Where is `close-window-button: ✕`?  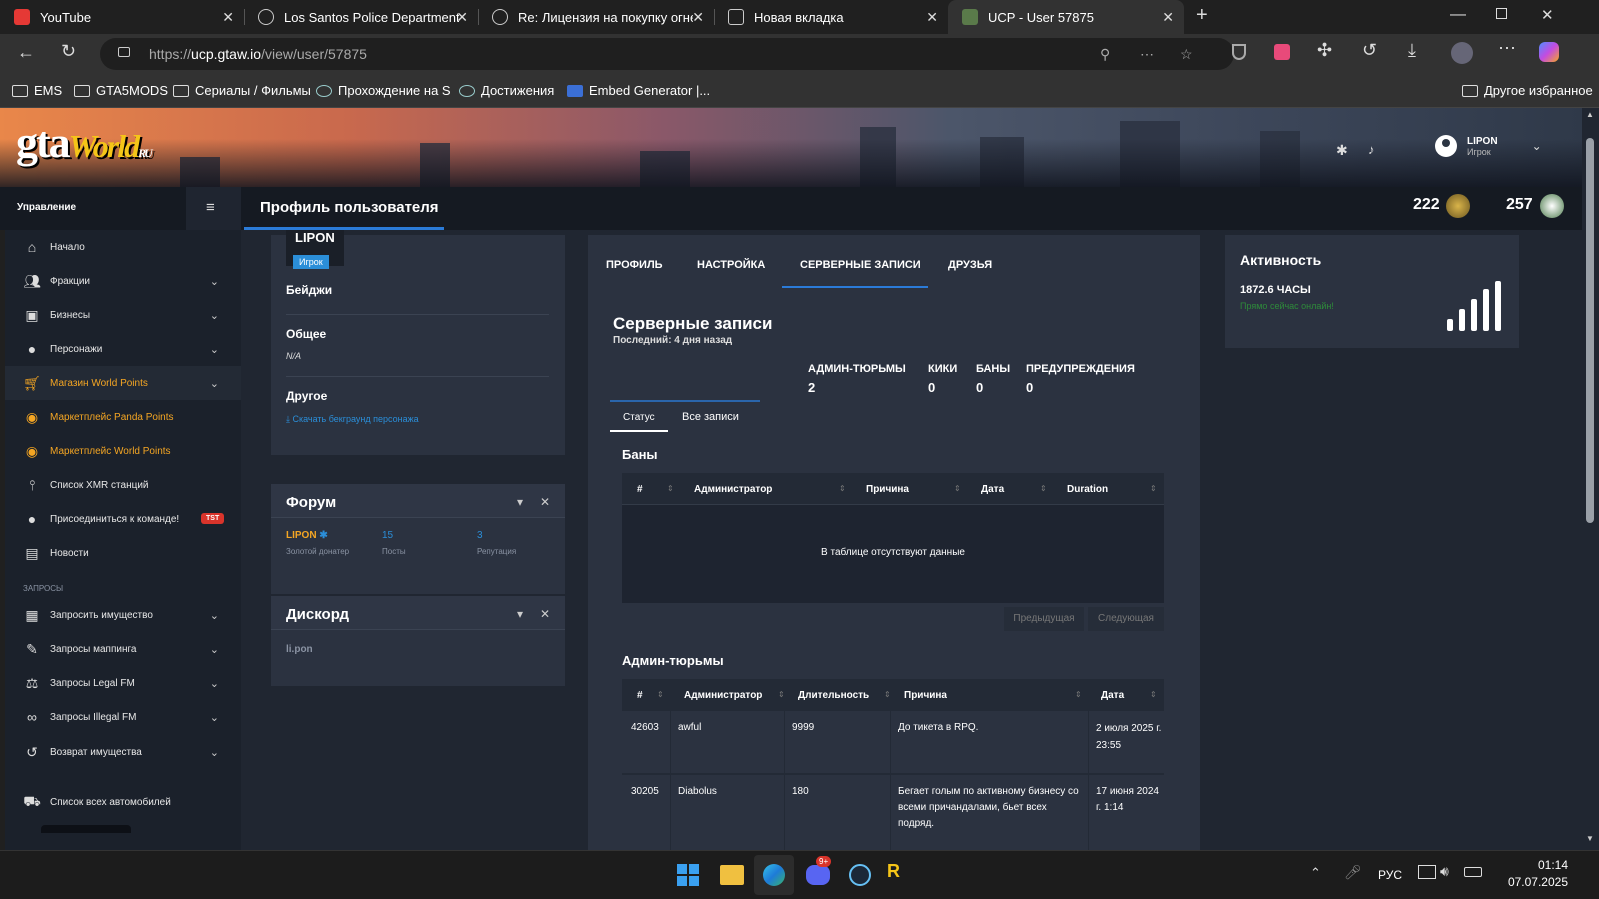 close-window-button: ✕ is located at coordinates (1547, 15).